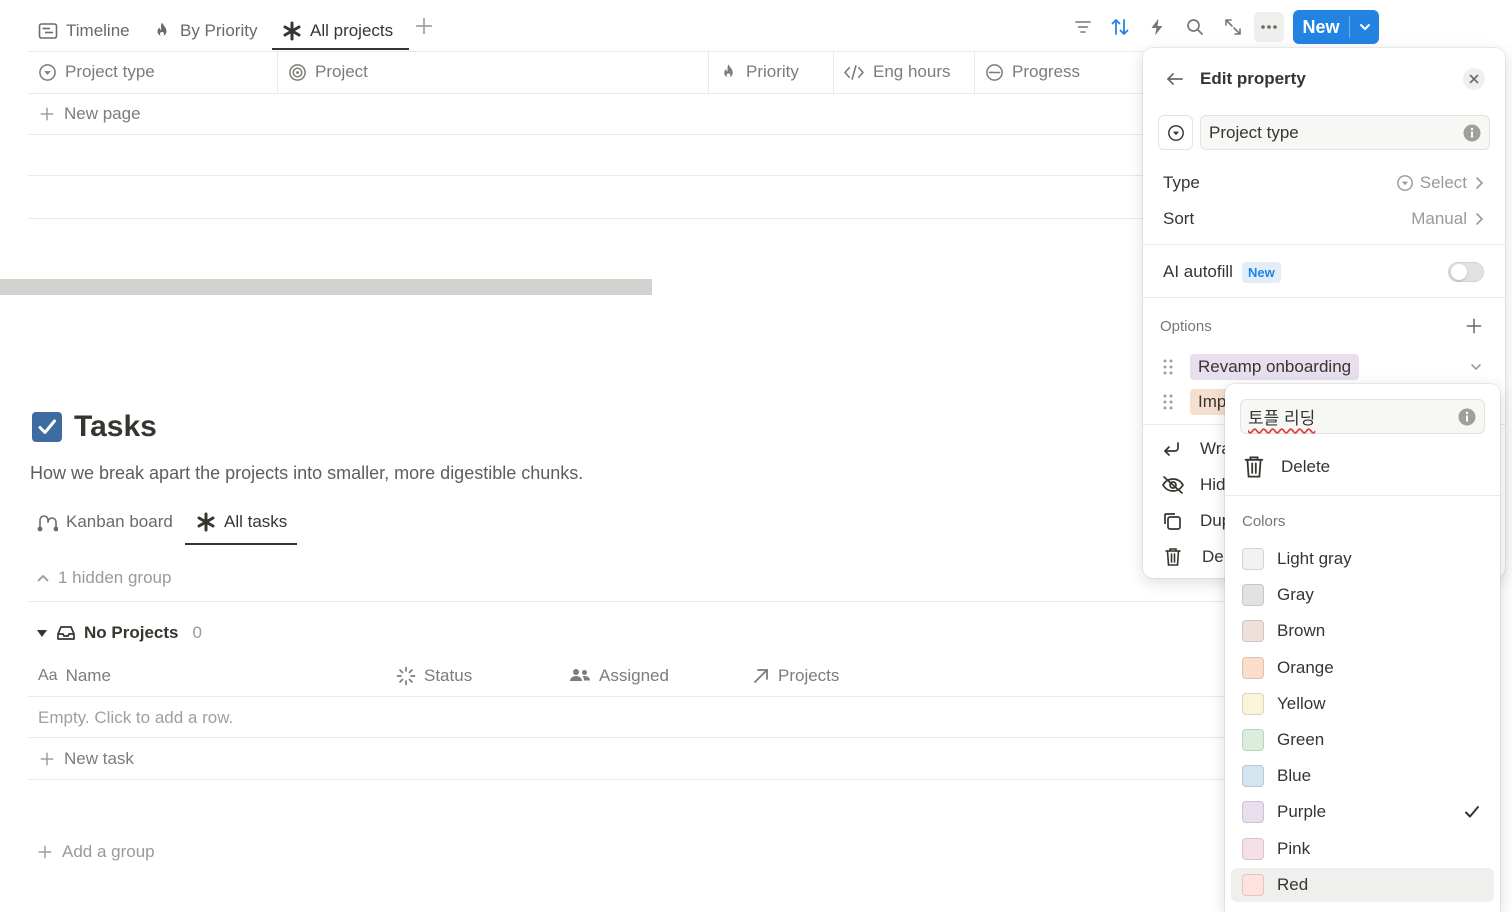  Describe the element at coordinates (1233, 27) in the screenshot. I see `expand-button` at that location.